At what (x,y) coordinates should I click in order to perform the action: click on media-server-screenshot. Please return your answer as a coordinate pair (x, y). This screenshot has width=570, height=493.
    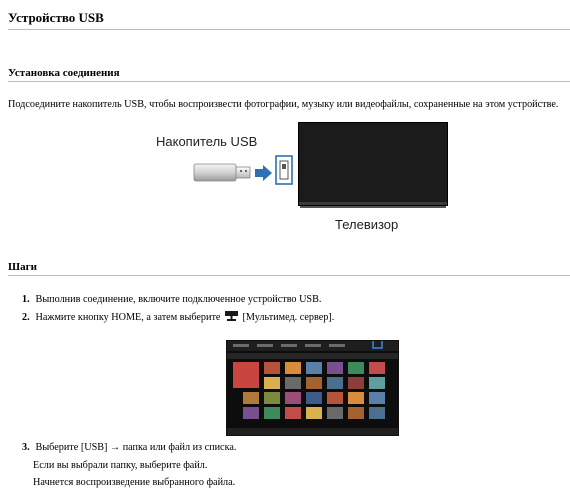
    Looking at the image, I should click on (312, 388).